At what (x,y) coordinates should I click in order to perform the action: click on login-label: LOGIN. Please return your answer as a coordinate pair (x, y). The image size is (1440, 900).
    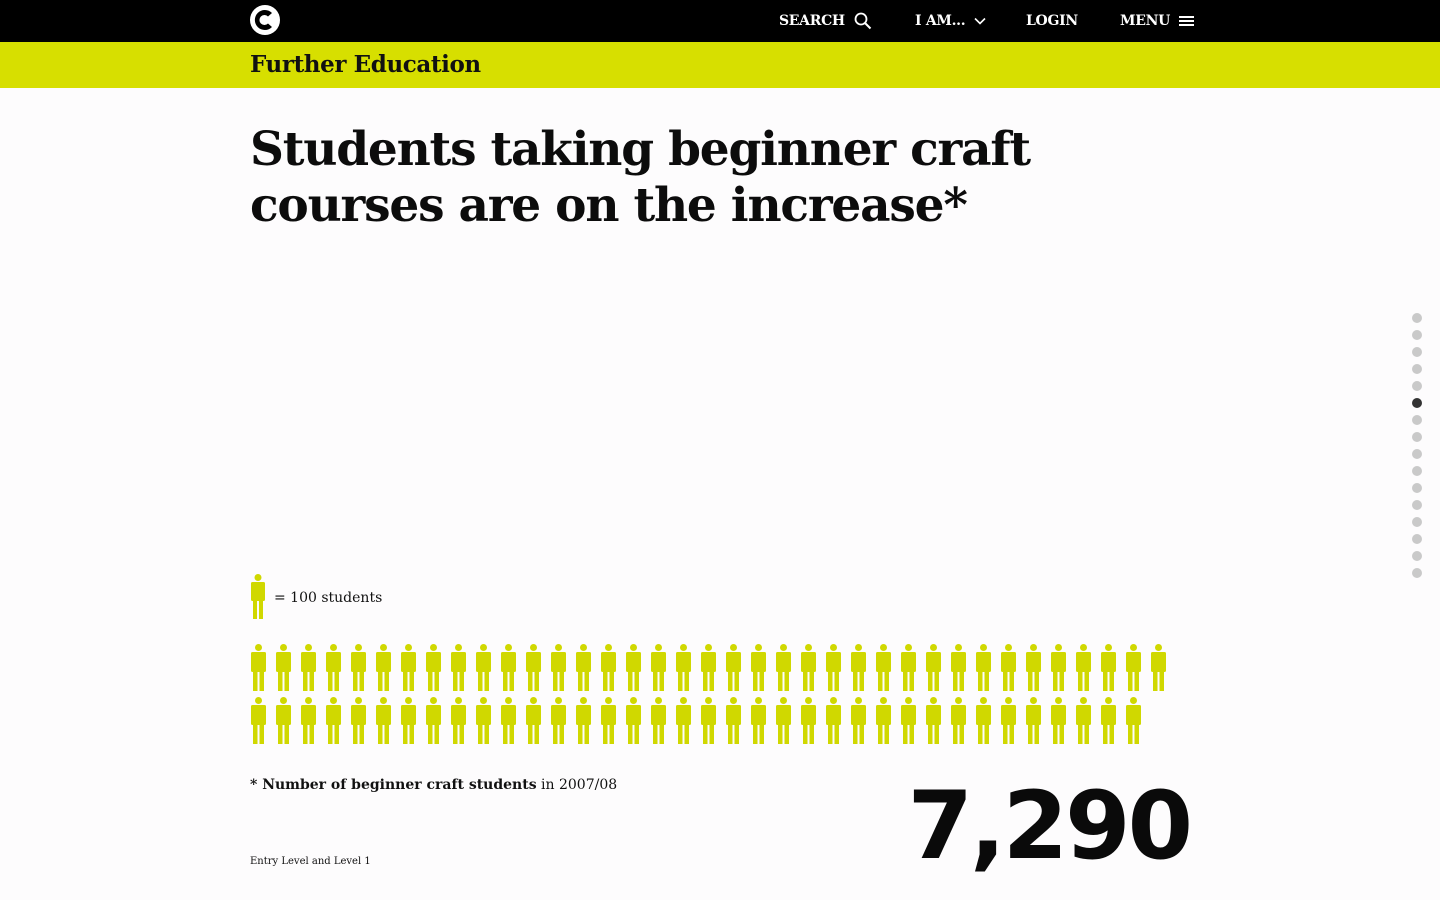
    Looking at the image, I should click on (1052, 21).